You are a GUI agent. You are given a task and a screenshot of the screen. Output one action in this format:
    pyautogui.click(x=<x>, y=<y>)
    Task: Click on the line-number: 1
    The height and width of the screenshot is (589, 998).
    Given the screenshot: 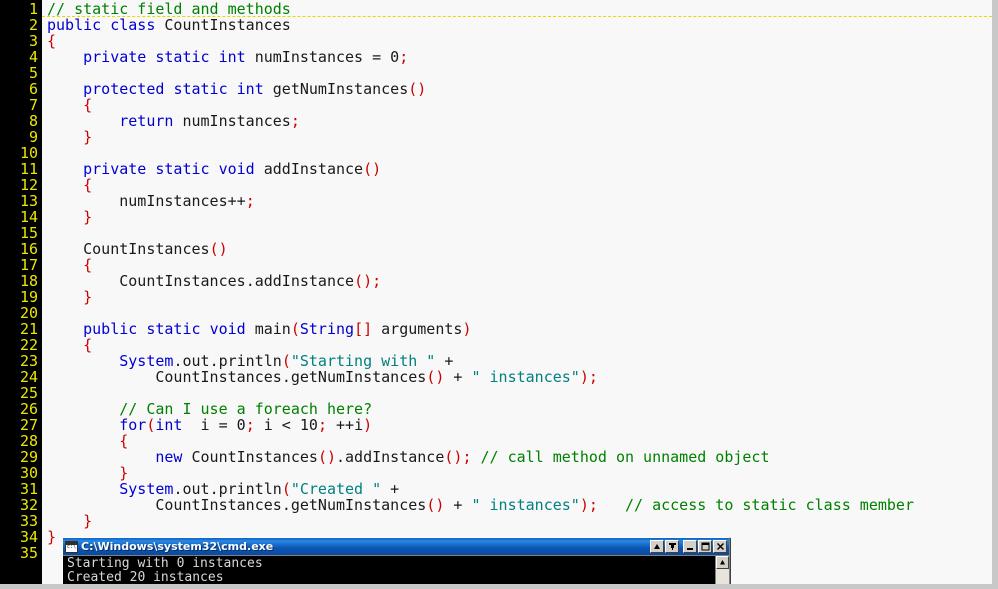 What is the action you would take?
    pyautogui.click(x=33, y=9)
    